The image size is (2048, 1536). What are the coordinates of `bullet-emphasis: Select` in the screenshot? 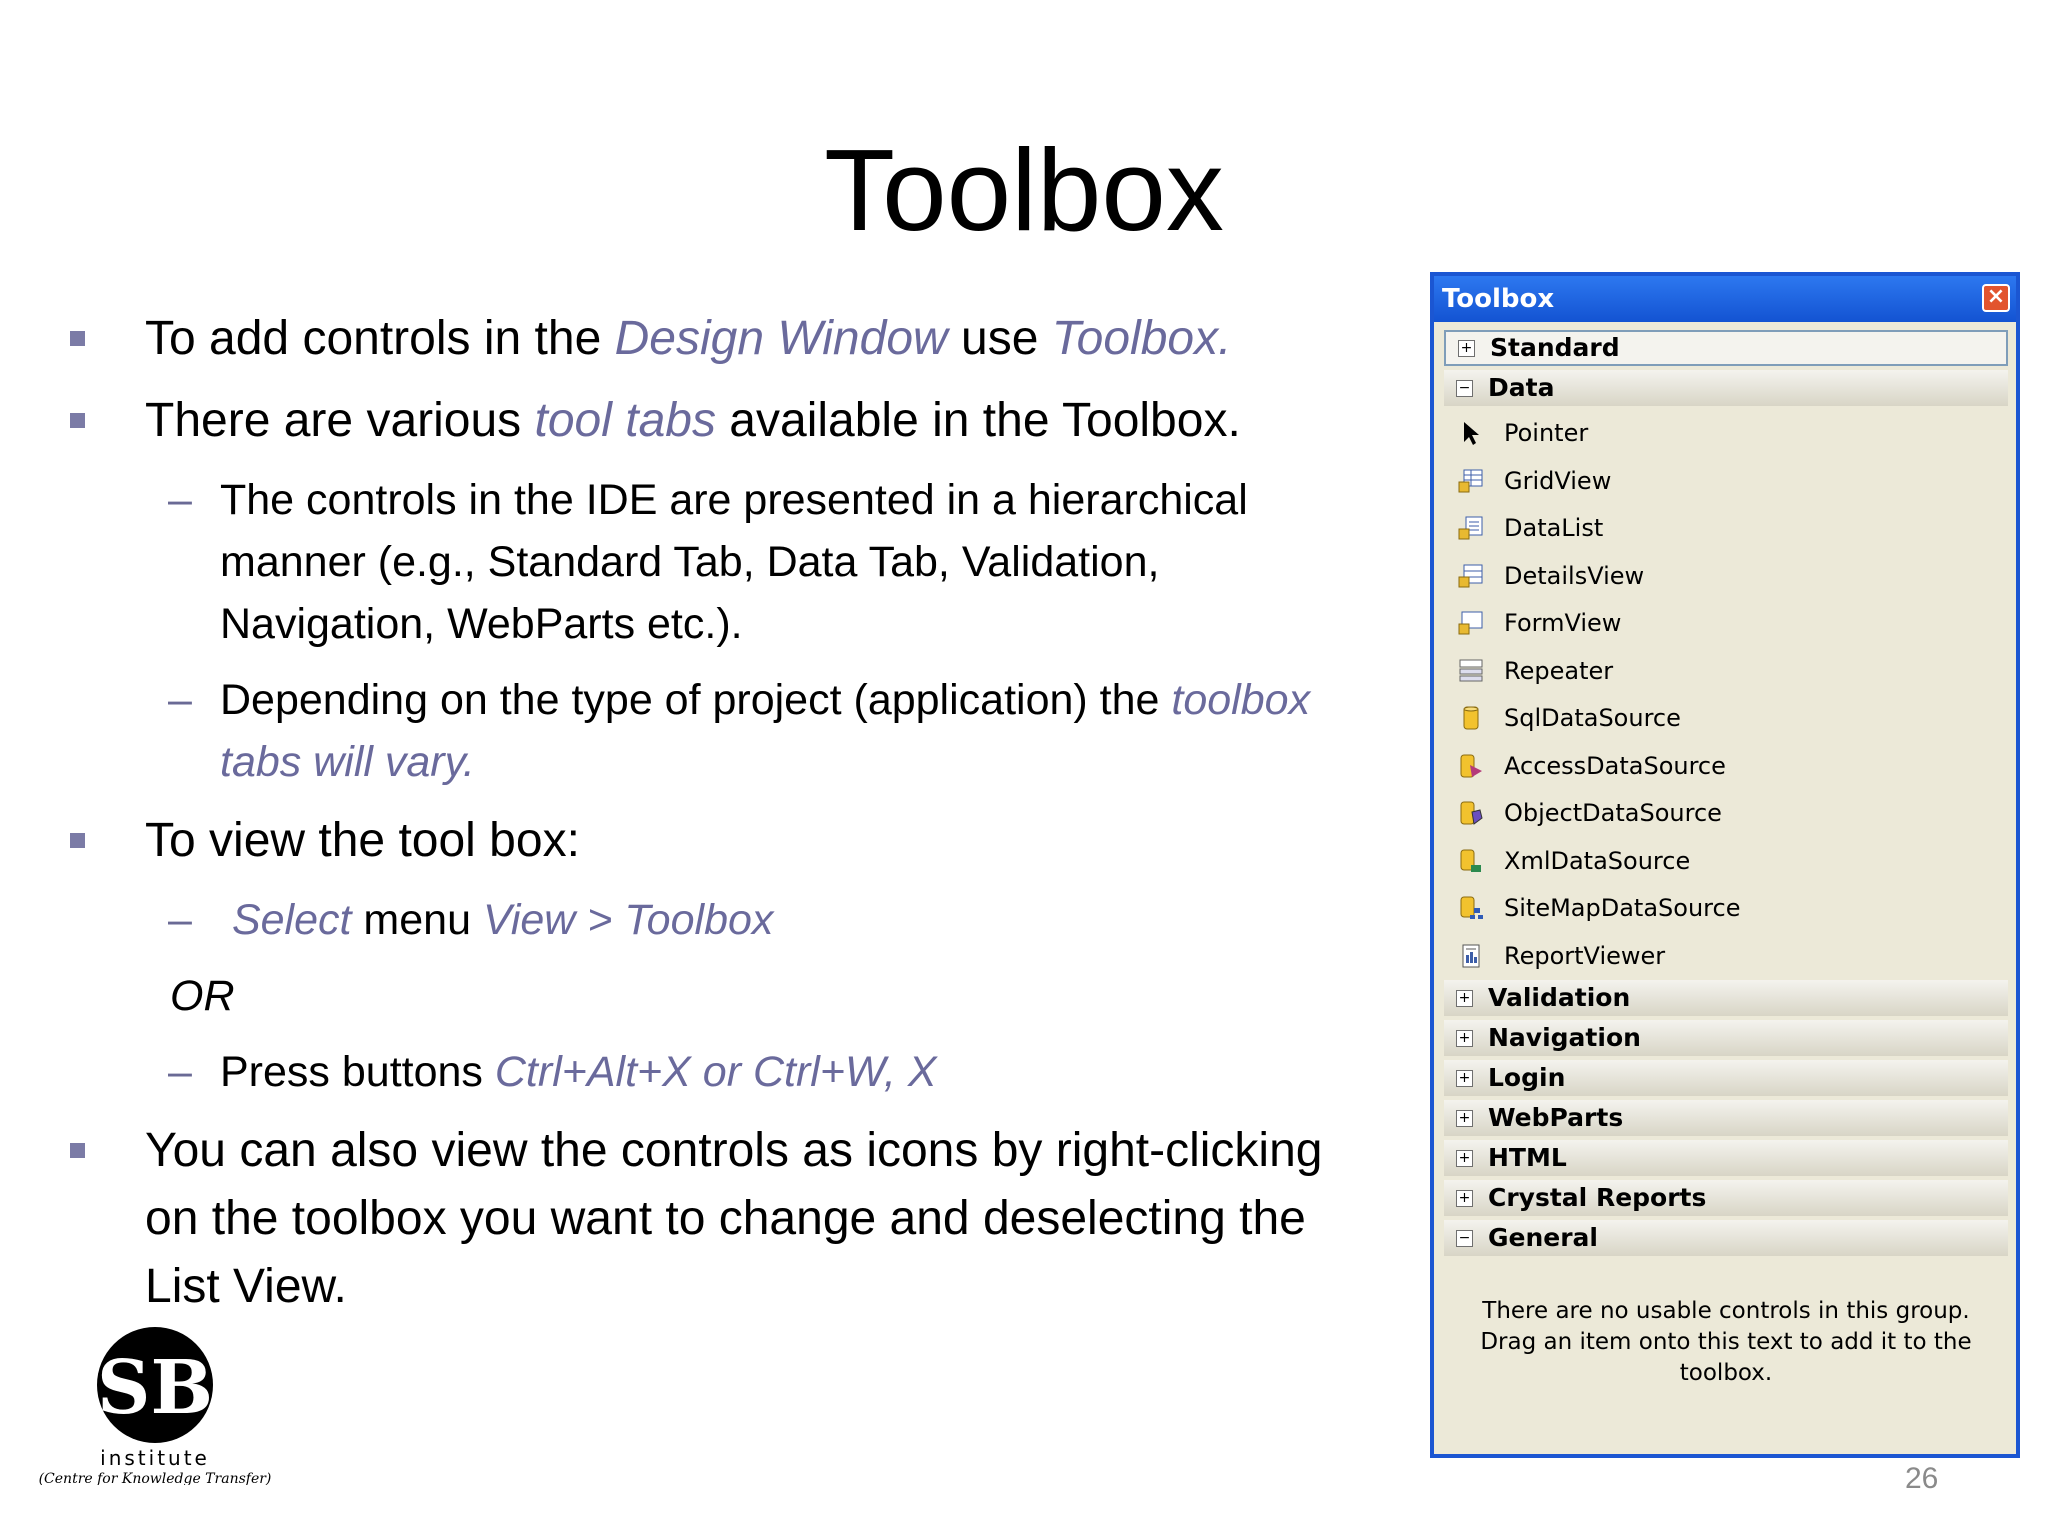 It's located at (291, 920).